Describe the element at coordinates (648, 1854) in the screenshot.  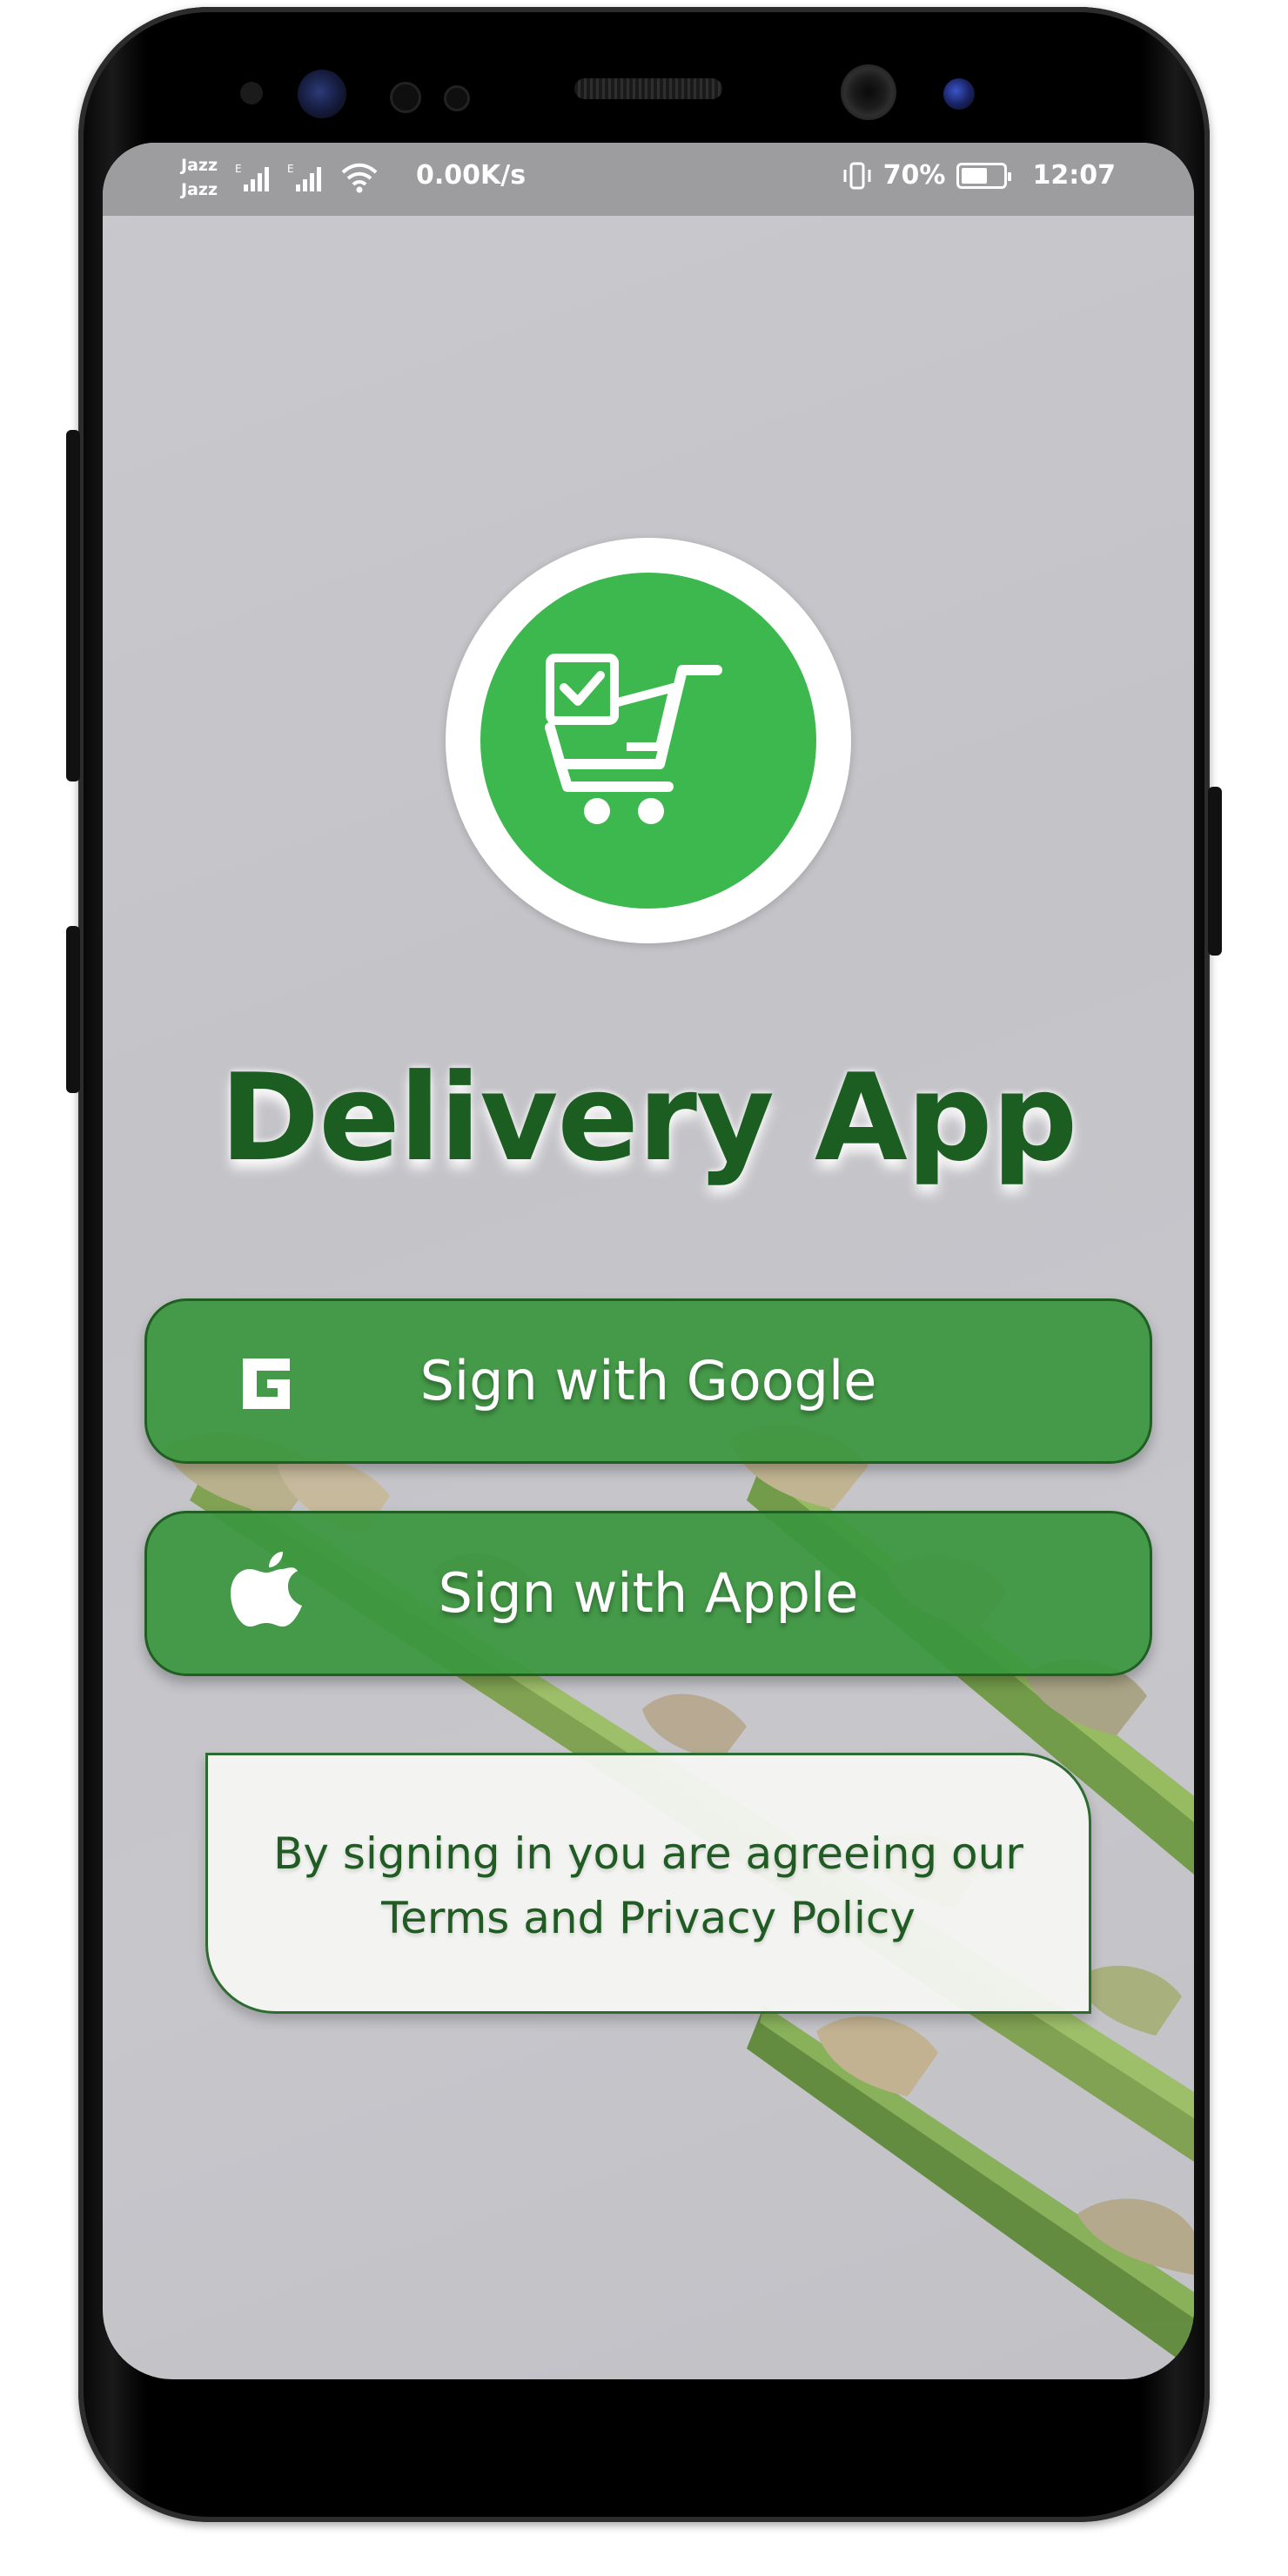
I see `terms-line: By signing in you are agreeing our` at that location.